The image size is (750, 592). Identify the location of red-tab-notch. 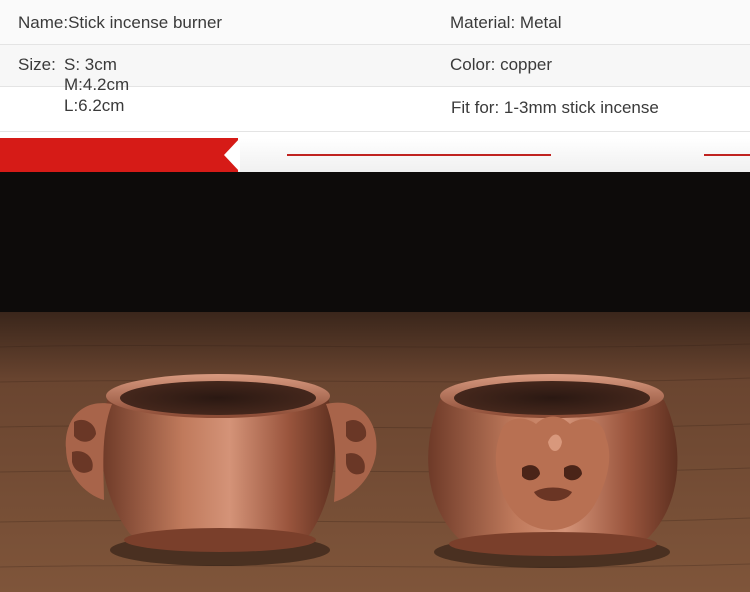
(232, 155).